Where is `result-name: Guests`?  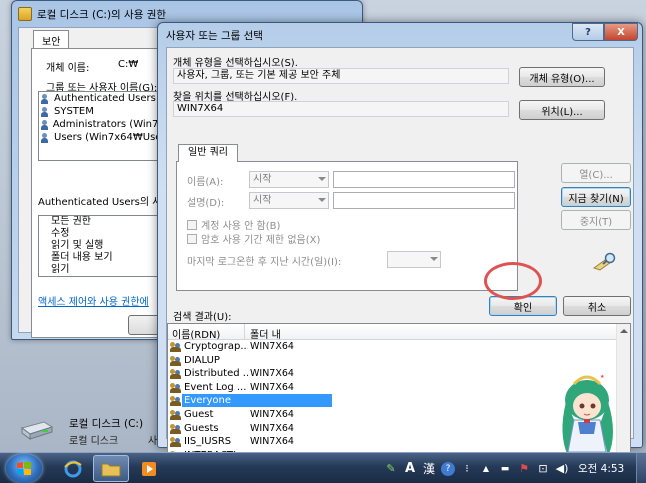 result-name: Guests is located at coordinates (201, 428).